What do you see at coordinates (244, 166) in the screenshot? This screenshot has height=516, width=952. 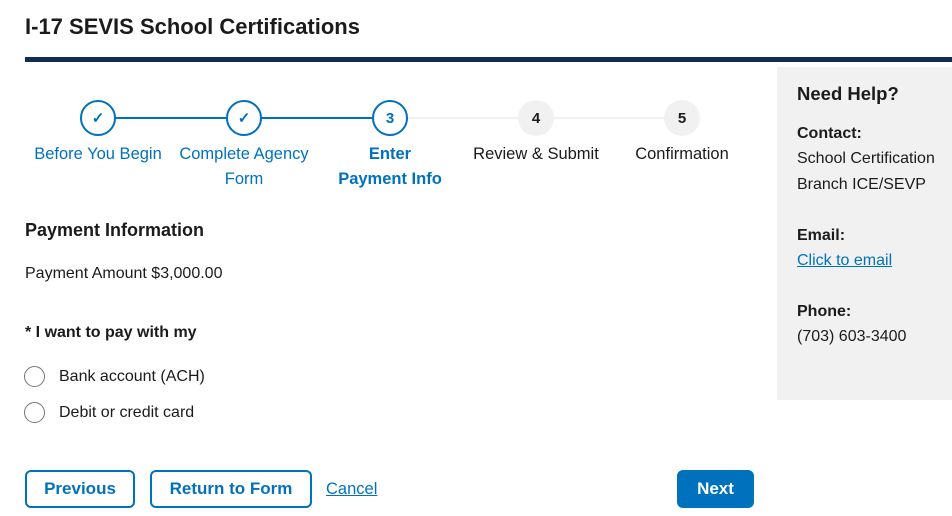 I see `step-label: Complete Agency Form` at bounding box center [244, 166].